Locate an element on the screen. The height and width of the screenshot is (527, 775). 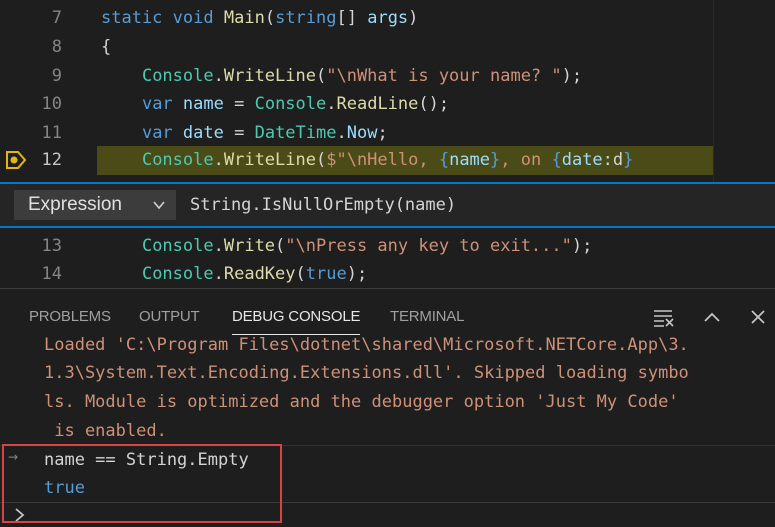
code-token: string is located at coordinates (306, 18).